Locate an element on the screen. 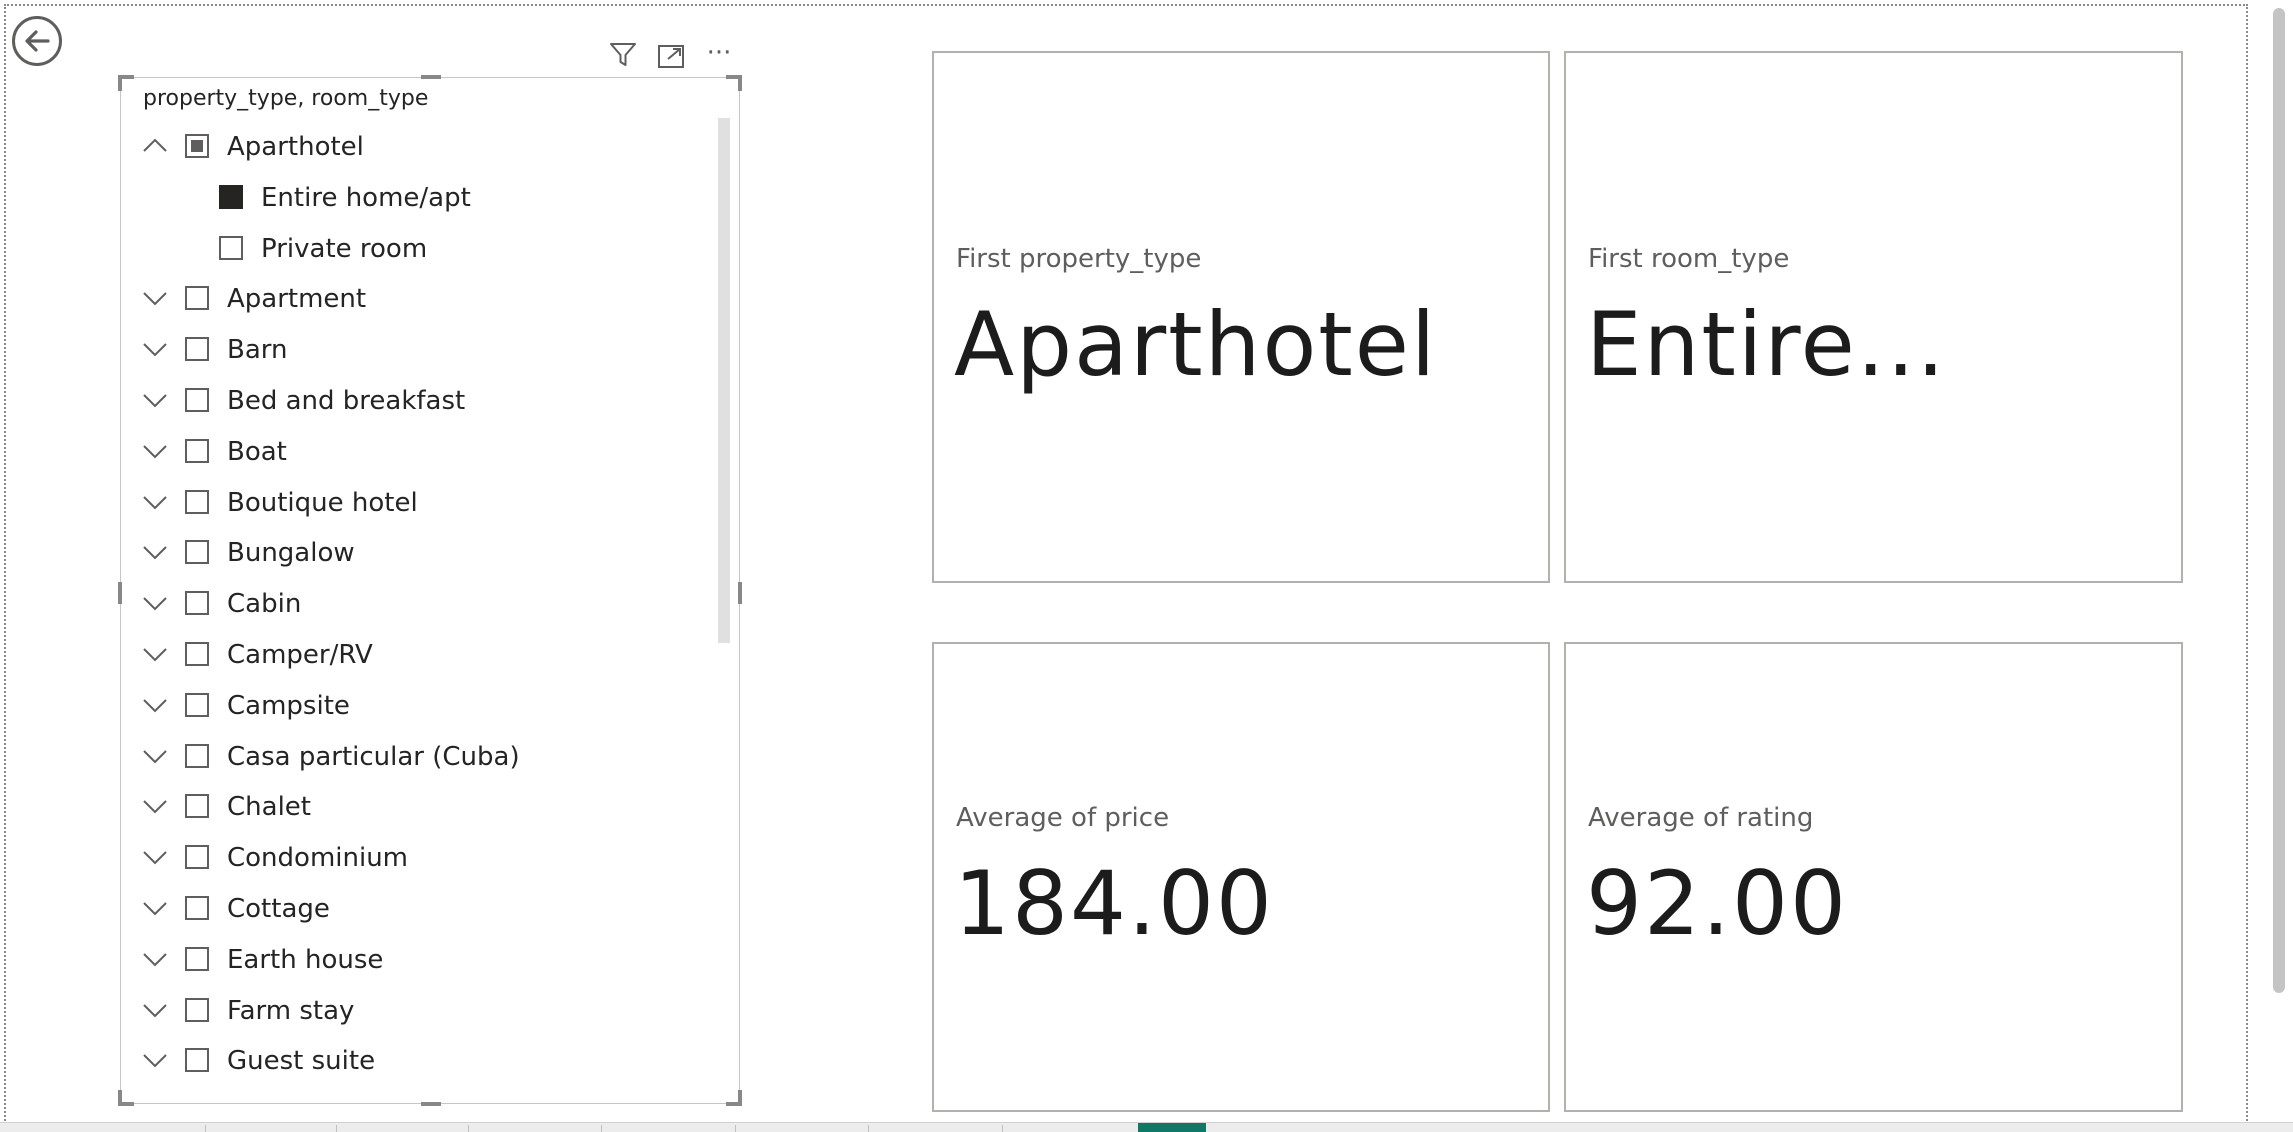 This screenshot has height=1132, width=2293. slicer-item-group: Camper/RV is located at coordinates (416, 655).